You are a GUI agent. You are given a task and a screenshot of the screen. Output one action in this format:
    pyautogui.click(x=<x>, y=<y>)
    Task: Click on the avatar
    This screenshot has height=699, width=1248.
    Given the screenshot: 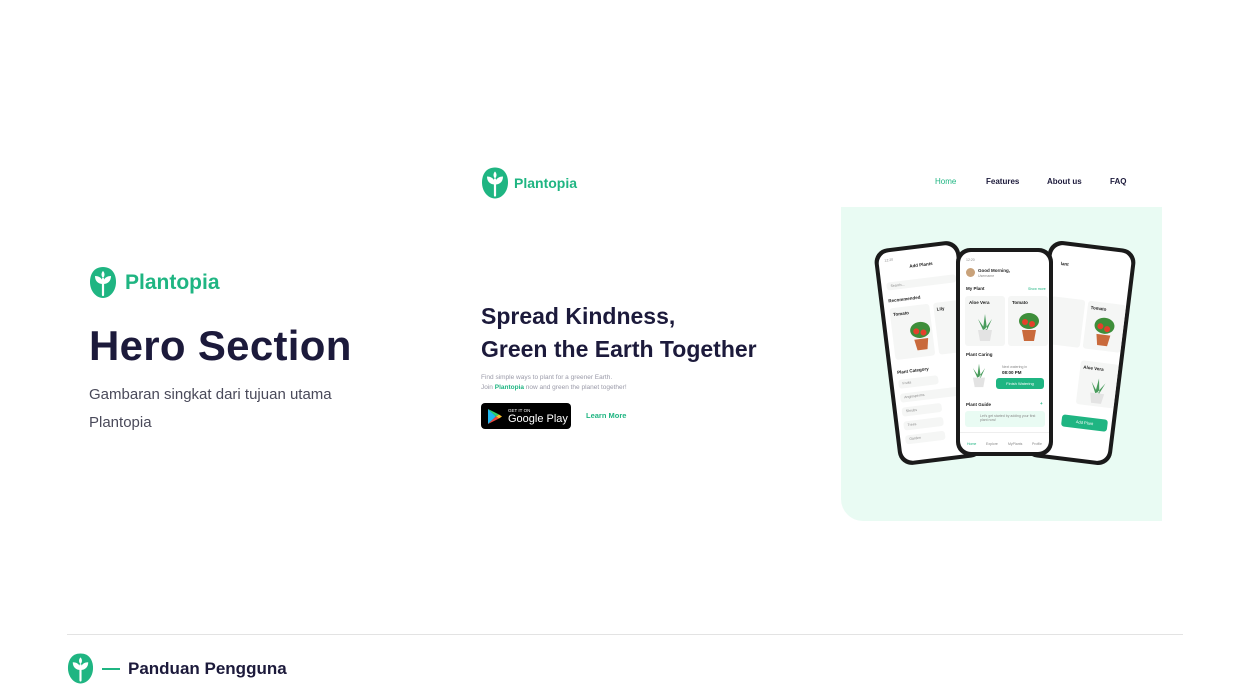 What is the action you would take?
    pyautogui.click(x=970, y=272)
    